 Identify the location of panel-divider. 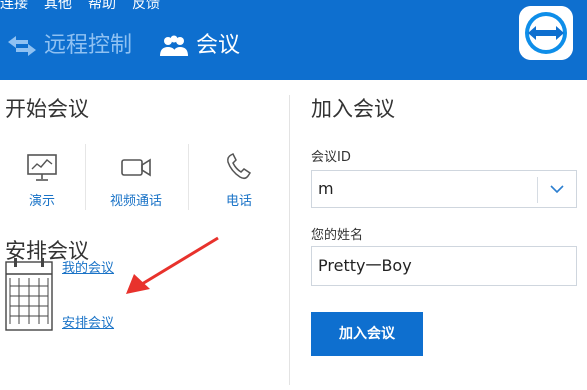
(289, 240).